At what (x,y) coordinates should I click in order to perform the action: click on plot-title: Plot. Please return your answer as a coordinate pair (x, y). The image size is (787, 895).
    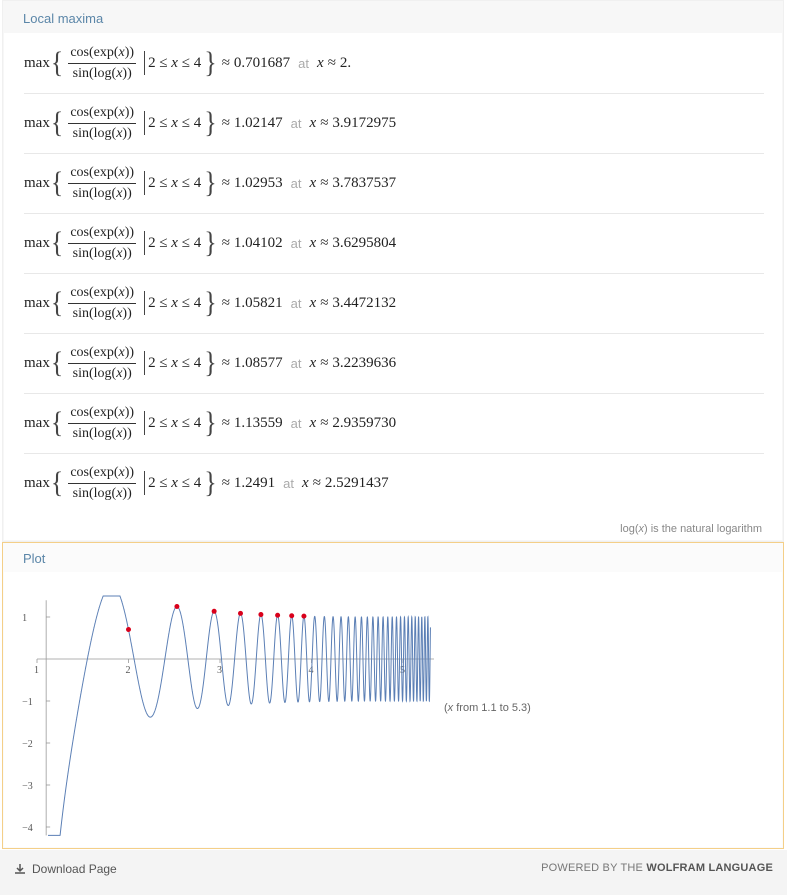
    Looking at the image, I should click on (34, 558).